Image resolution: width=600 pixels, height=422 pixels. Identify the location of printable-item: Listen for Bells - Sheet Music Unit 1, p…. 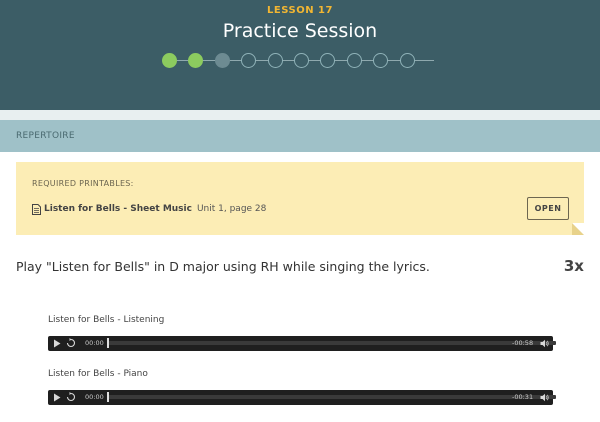
(149, 209).